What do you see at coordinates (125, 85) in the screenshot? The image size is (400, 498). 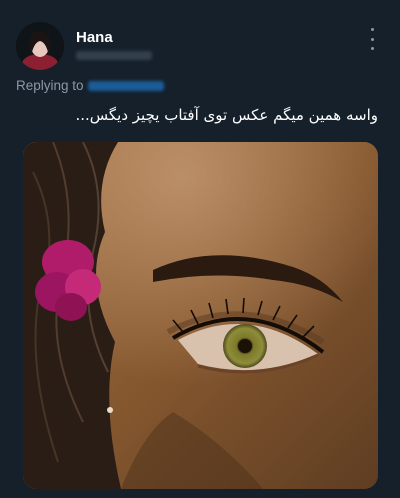 I see `replying-to-handle-blurred` at bounding box center [125, 85].